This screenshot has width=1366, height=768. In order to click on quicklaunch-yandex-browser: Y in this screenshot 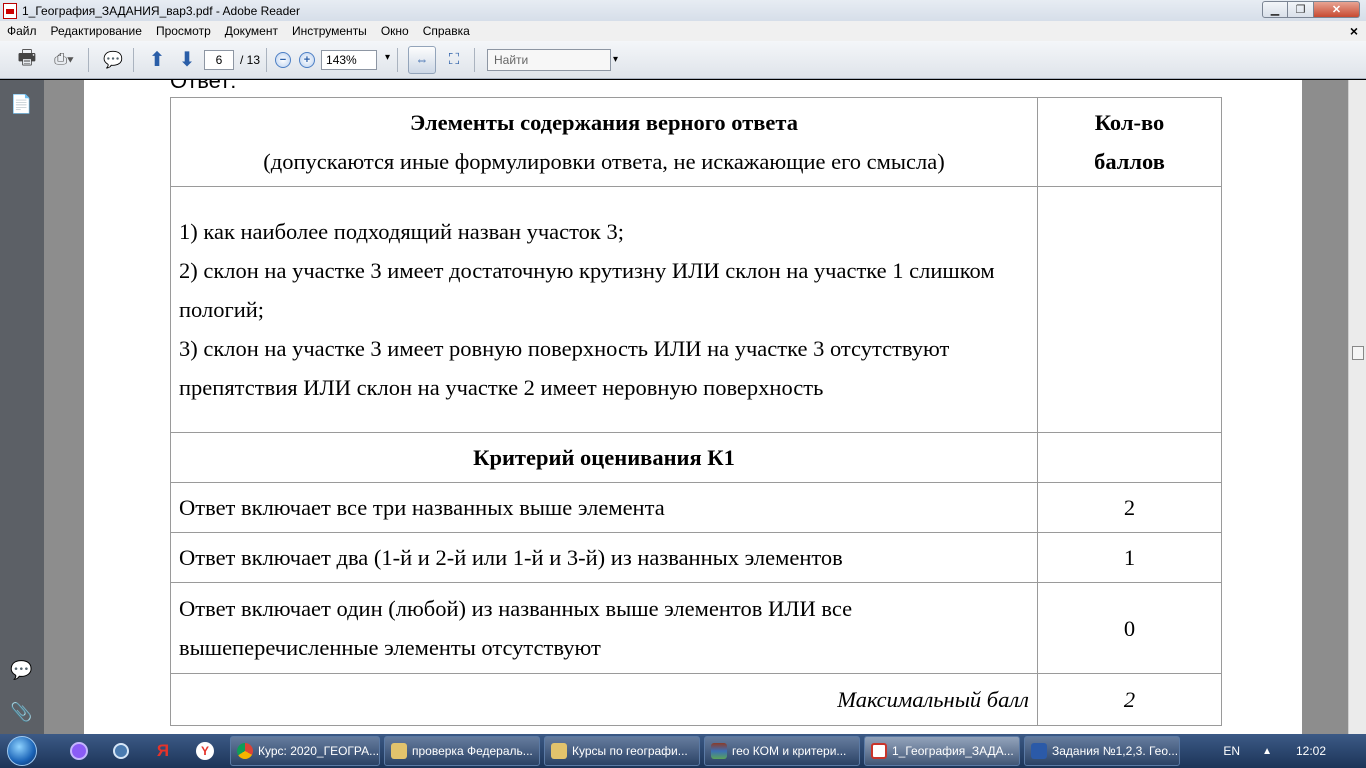, I will do `click(205, 751)`.